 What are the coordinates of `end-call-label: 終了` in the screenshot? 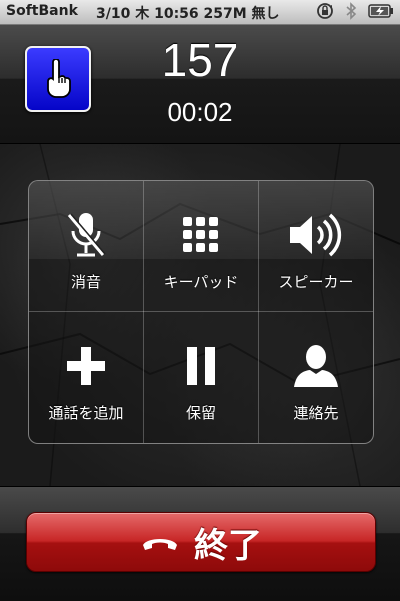 It's located at (228, 545).